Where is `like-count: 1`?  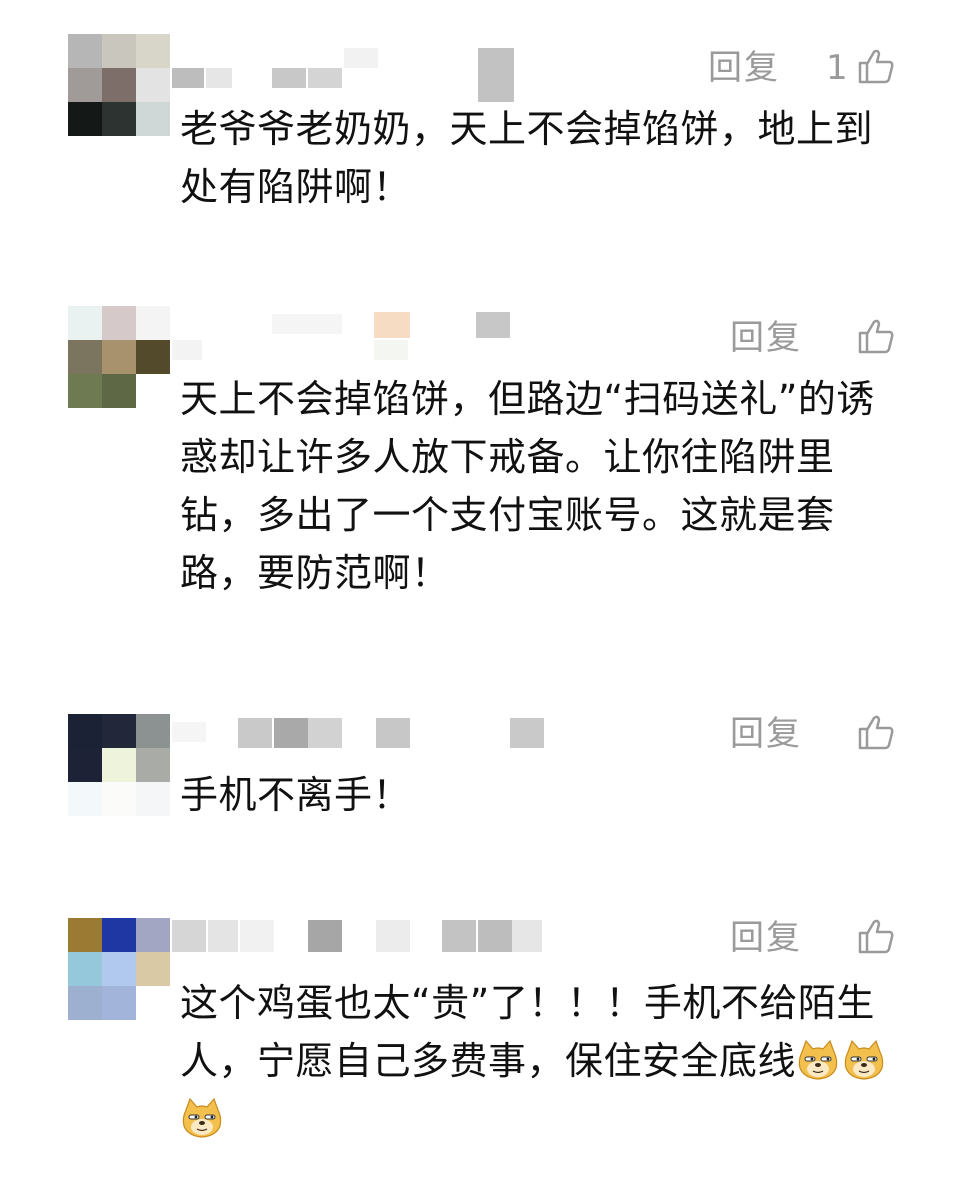 like-count: 1 is located at coordinates (837, 68).